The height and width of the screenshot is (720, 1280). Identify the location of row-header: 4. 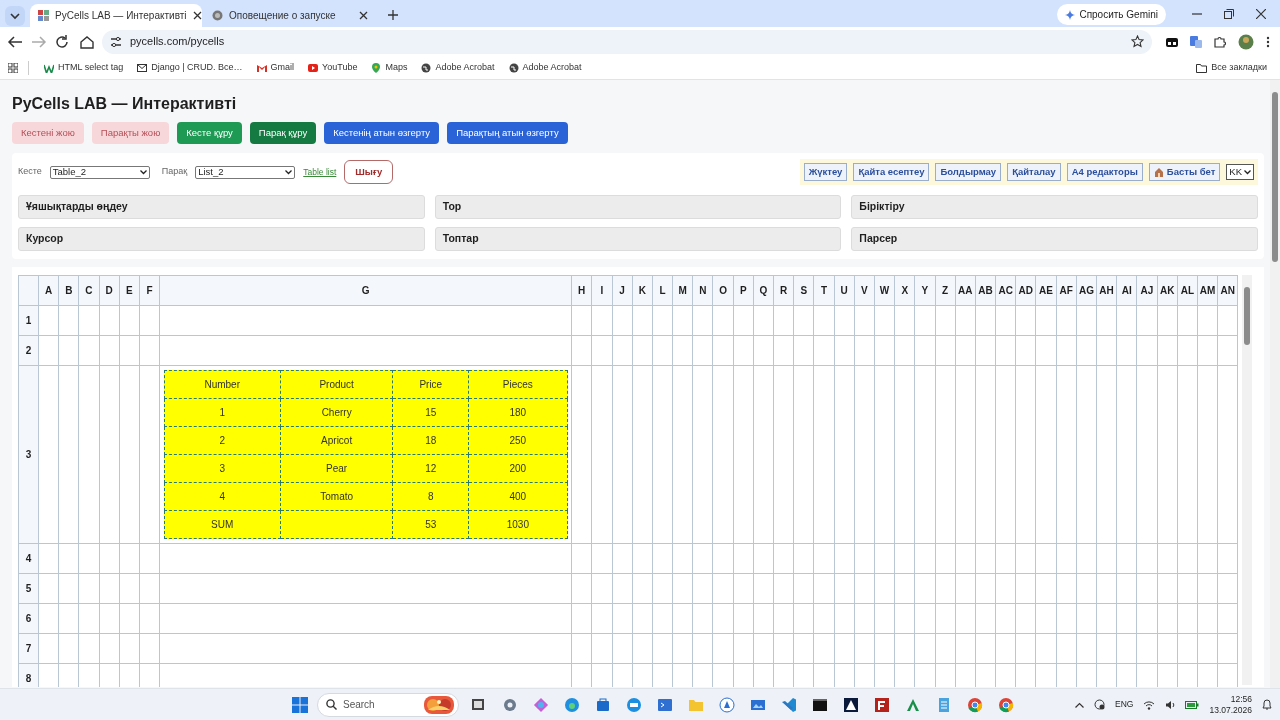
(28, 558).